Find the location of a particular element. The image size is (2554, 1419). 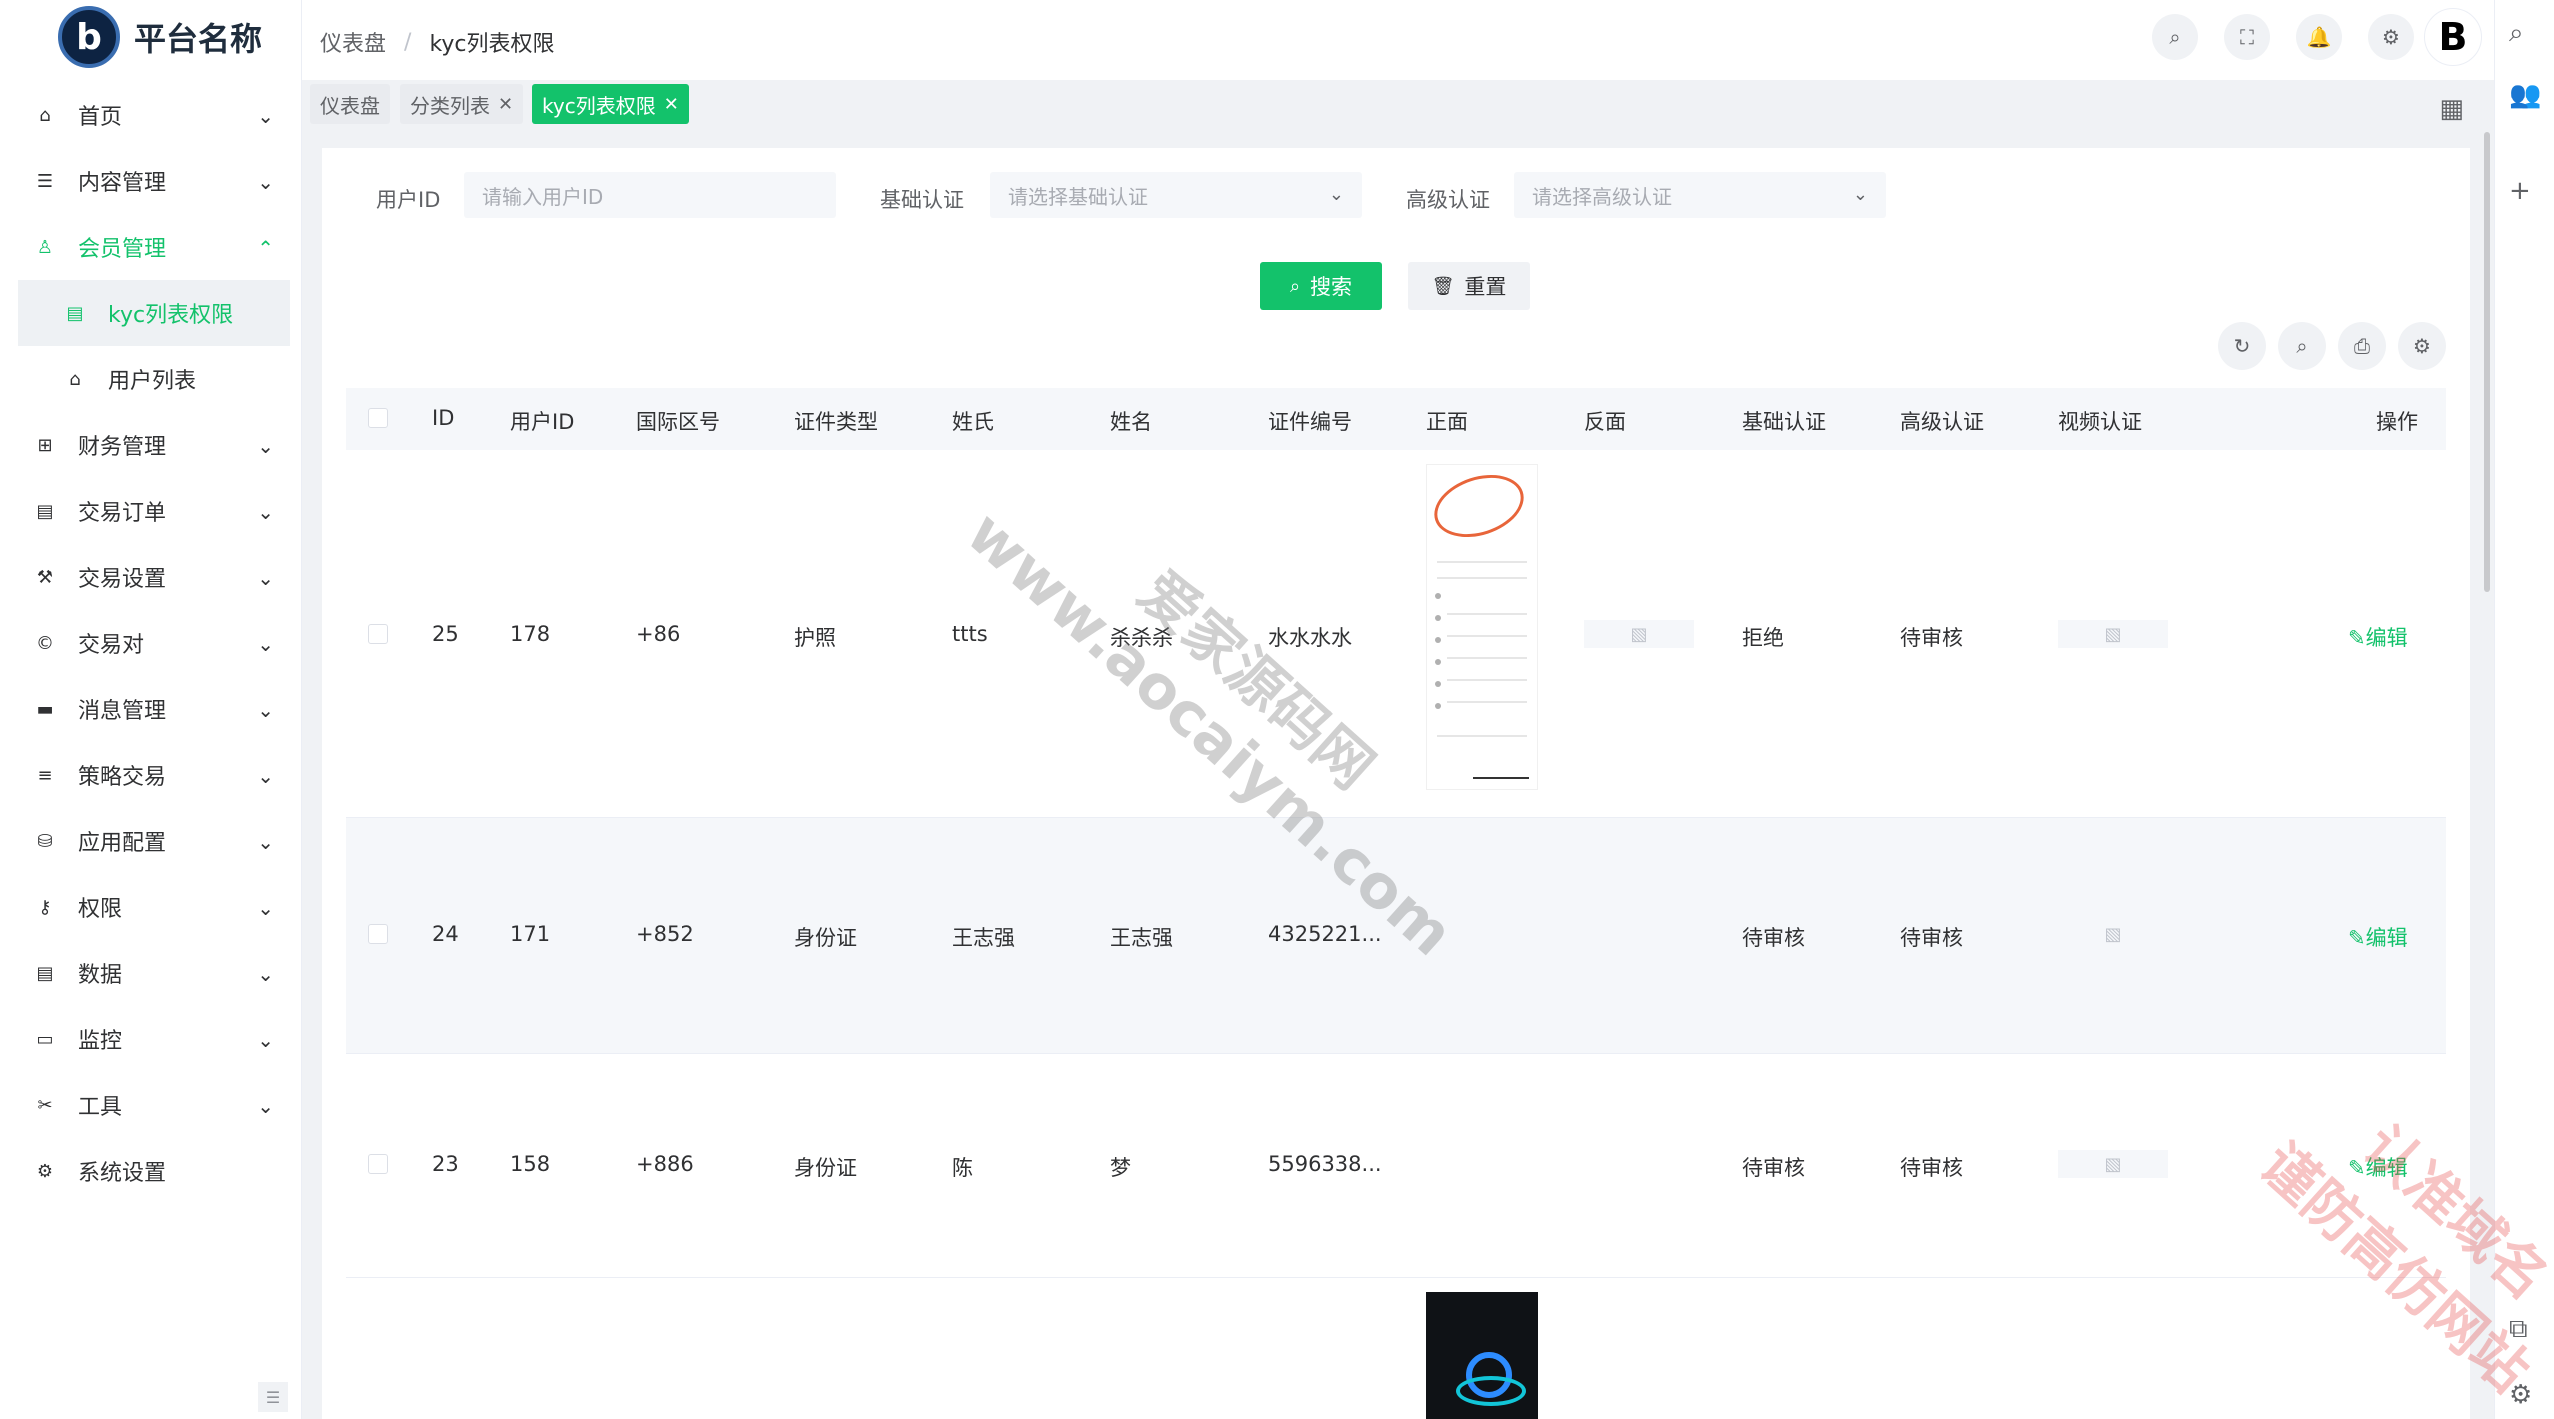

sidebar-item: ☰ 内容管理 ⌄ is located at coordinates (154, 181).